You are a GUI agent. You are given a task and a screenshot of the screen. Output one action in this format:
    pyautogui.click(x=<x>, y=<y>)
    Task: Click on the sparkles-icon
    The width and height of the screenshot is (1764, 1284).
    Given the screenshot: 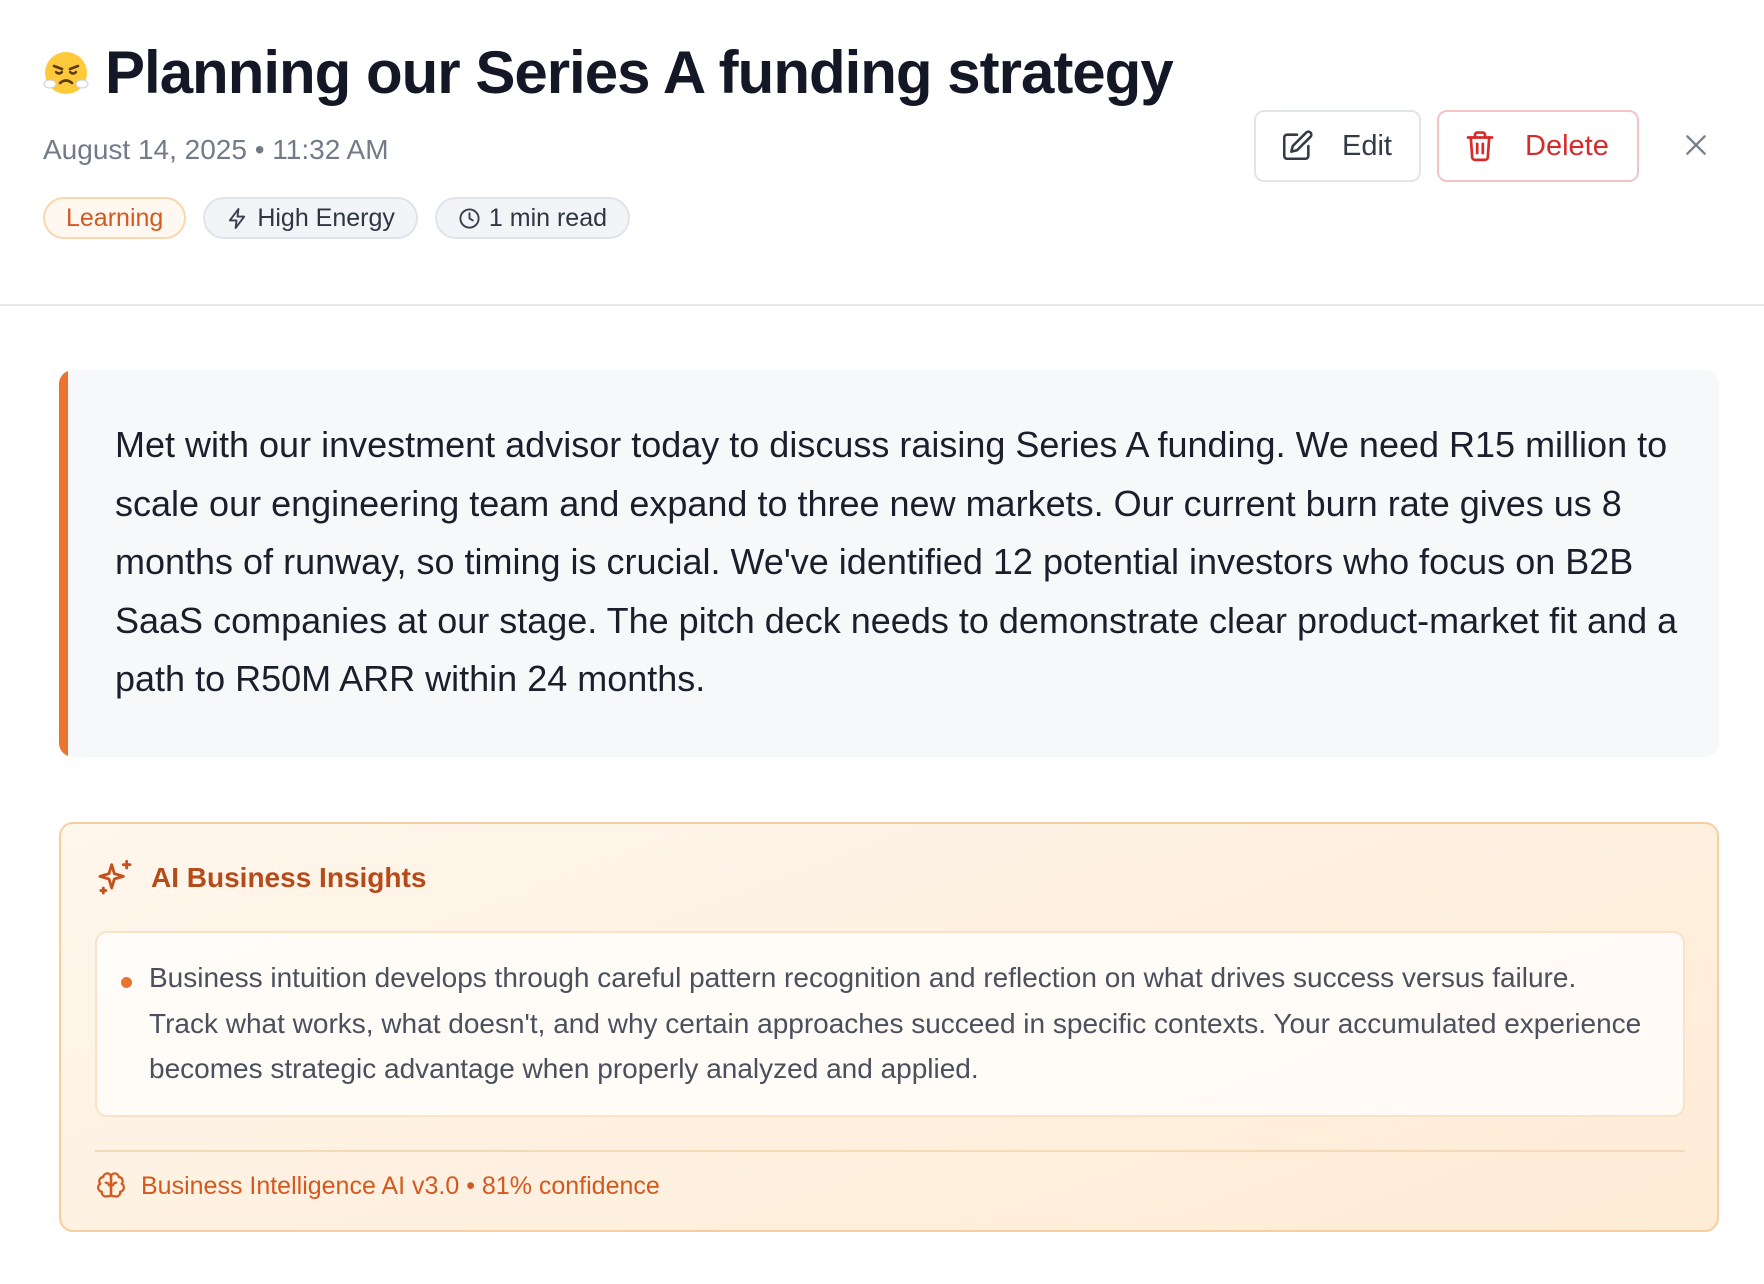 What is the action you would take?
    pyautogui.click(x=115, y=877)
    